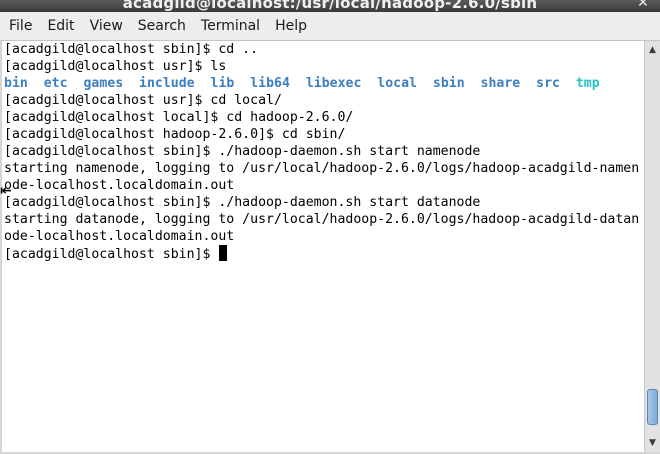 This screenshot has width=660, height=454. Describe the element at coordinates (643, 5) in the screenshot. I see `close-icon: ✕` at that location.